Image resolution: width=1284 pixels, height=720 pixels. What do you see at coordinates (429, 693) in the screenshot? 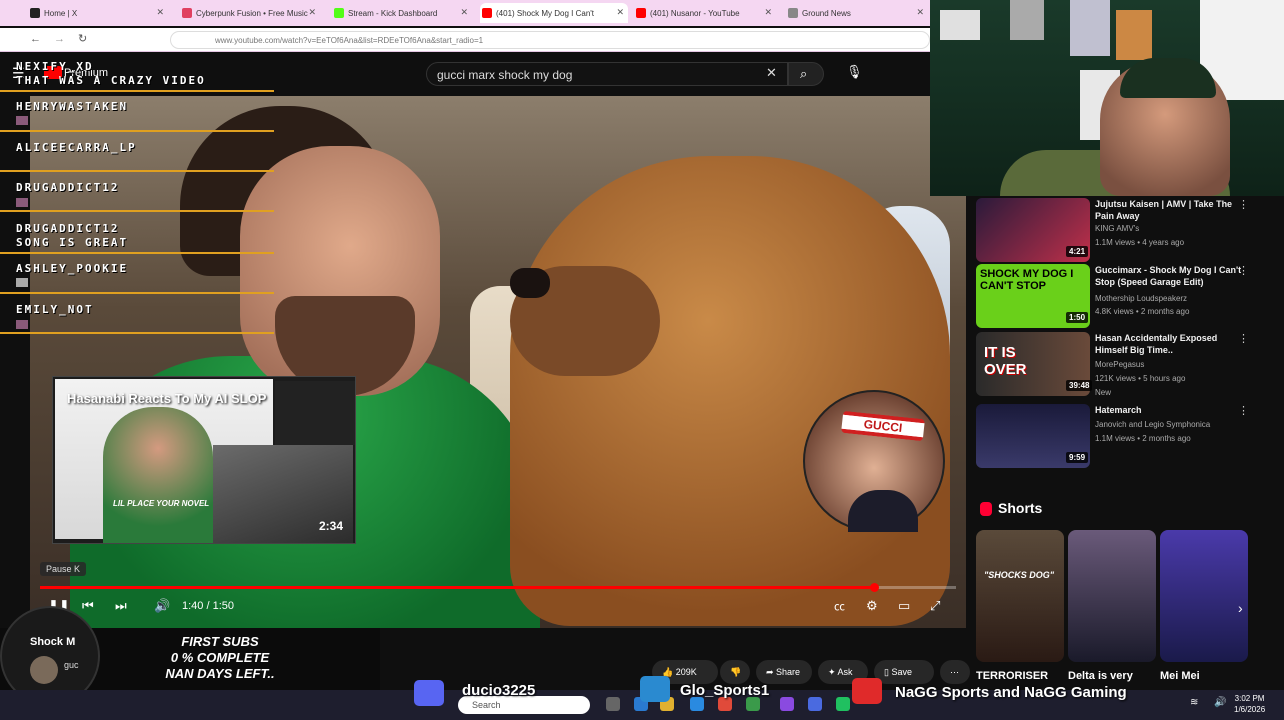
I see `discord-icon` at bounding box center [429, 693].